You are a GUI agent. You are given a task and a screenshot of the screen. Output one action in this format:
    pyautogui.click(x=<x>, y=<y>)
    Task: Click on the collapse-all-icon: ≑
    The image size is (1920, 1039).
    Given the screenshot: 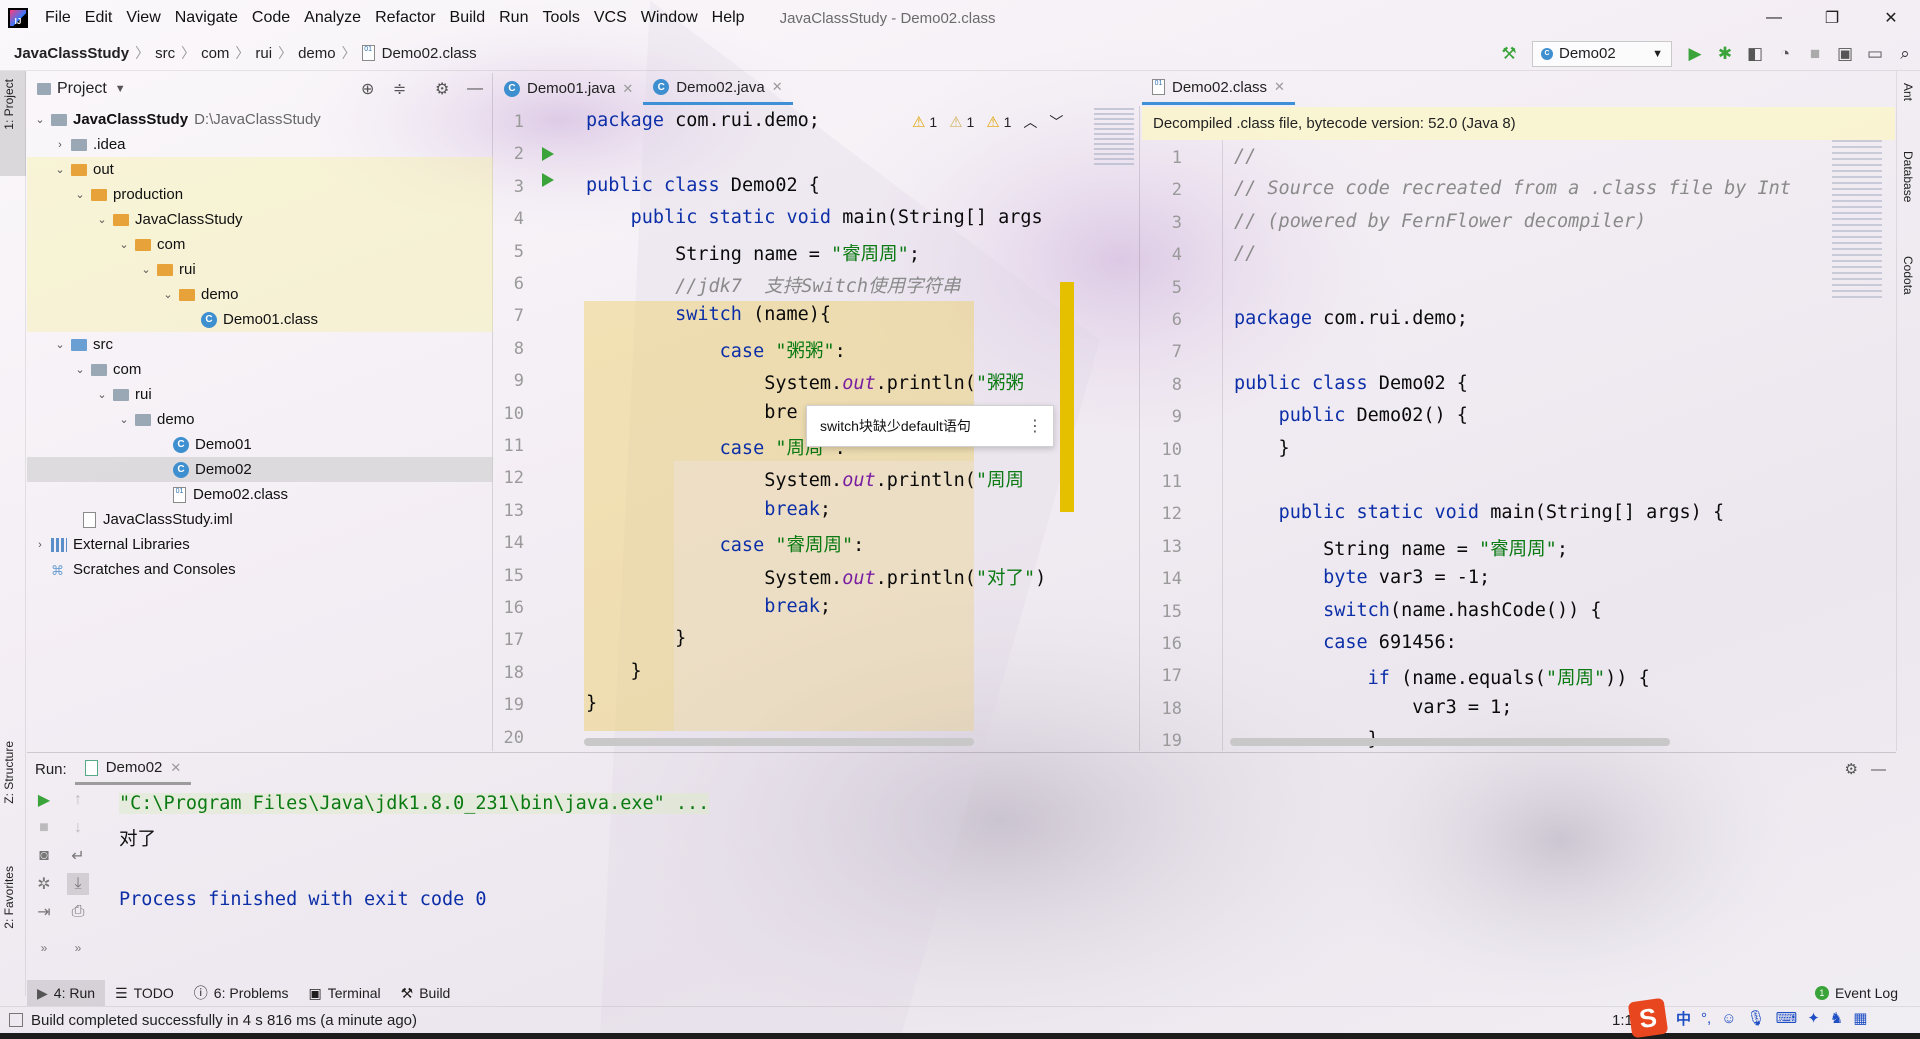 What is the action you would take?
    pyautogui.click(x=399, y=89)
    